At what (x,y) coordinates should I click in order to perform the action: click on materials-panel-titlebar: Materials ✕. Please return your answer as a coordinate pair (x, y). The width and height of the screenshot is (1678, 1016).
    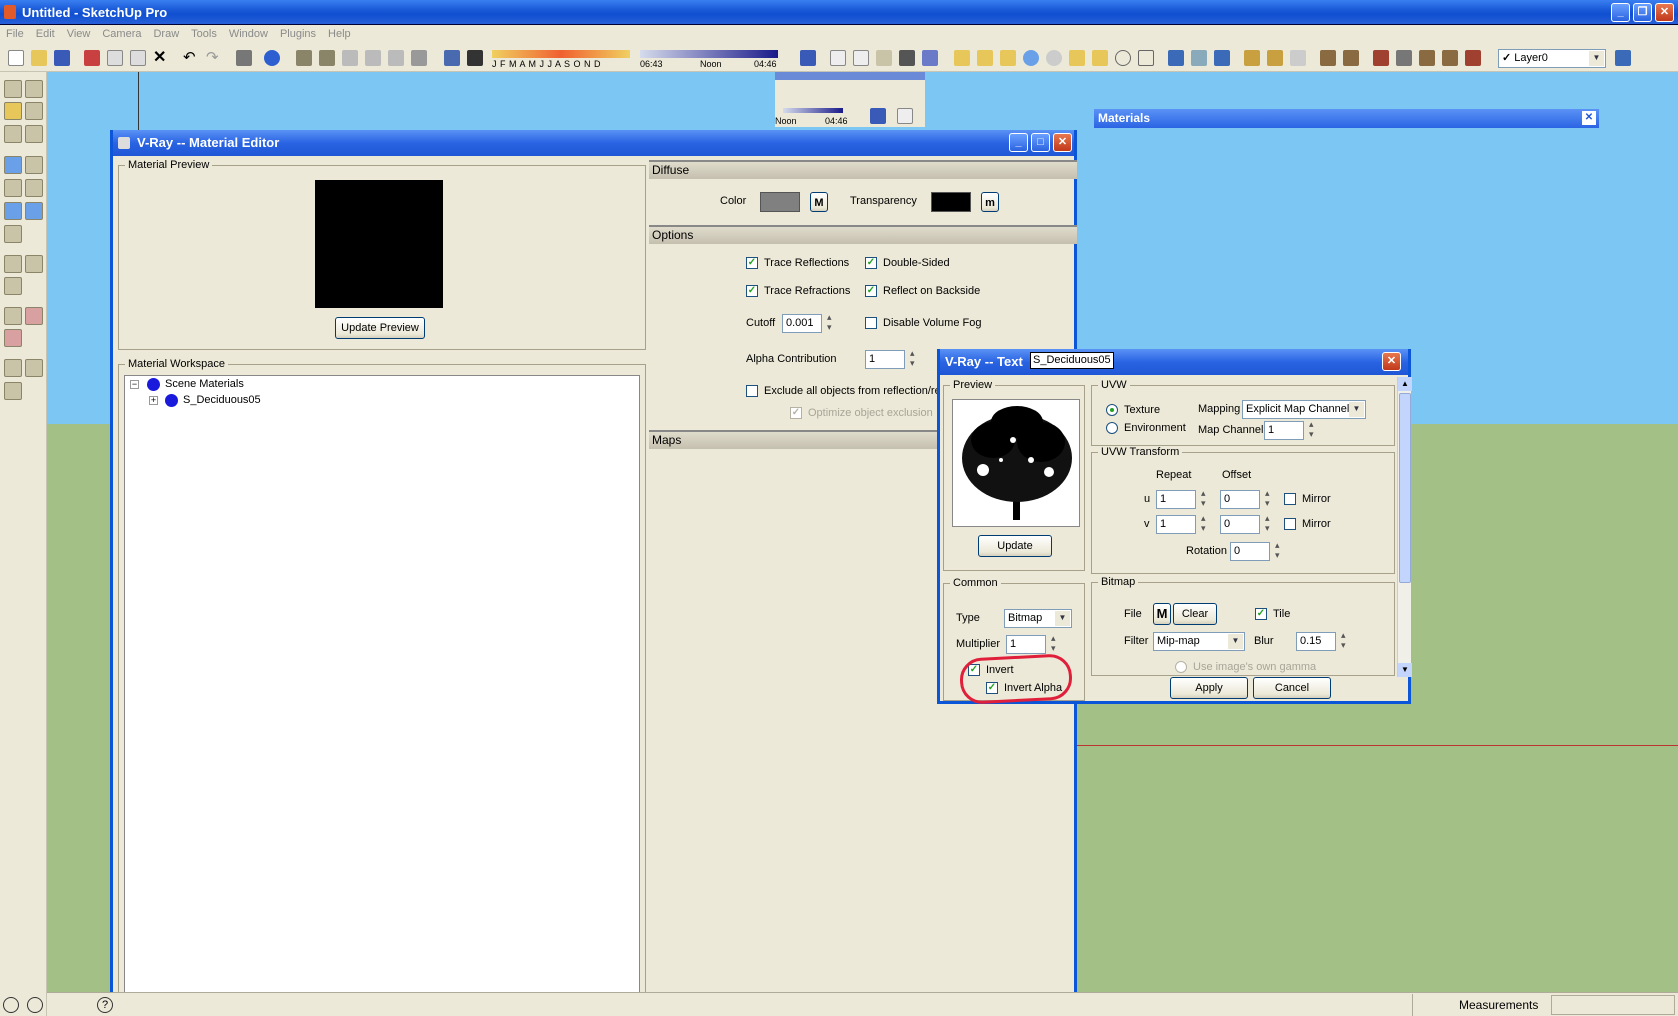
    Looking at the image, I should click on (1346, 118).